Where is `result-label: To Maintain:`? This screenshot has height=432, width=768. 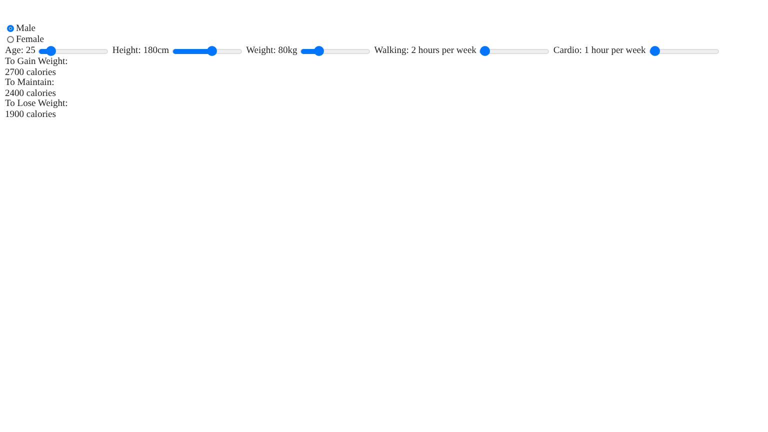
result-label: To Maintain: is located at coordinates (30, 83).